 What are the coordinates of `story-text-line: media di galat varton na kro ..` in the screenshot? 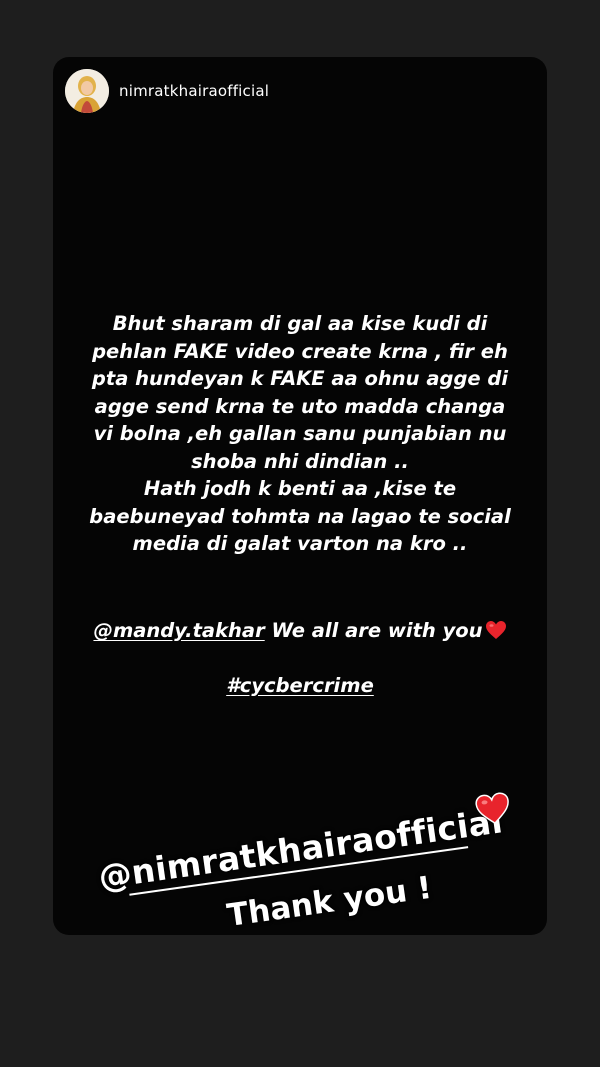 It's located at (300, 543).